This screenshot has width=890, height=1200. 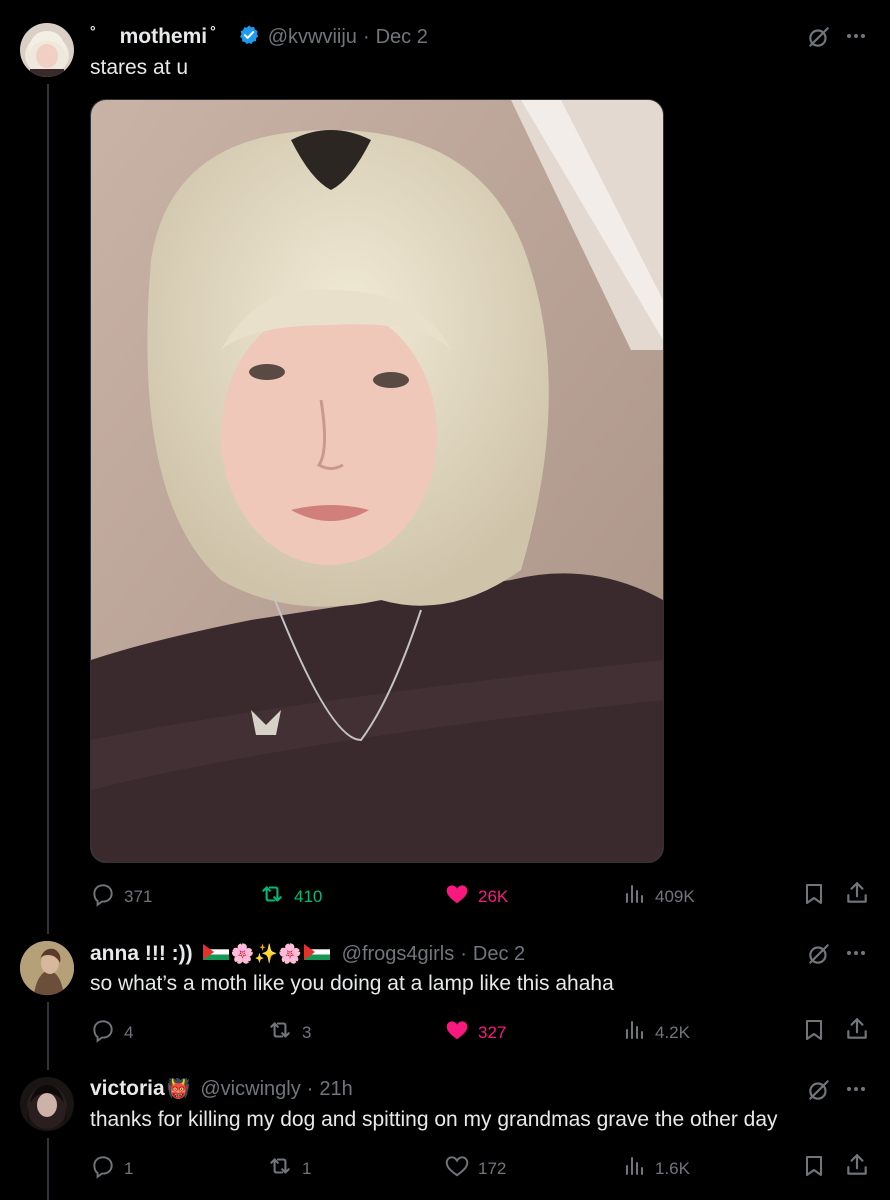 I want to click on repost-count: 410, so click(x=308, y=896).